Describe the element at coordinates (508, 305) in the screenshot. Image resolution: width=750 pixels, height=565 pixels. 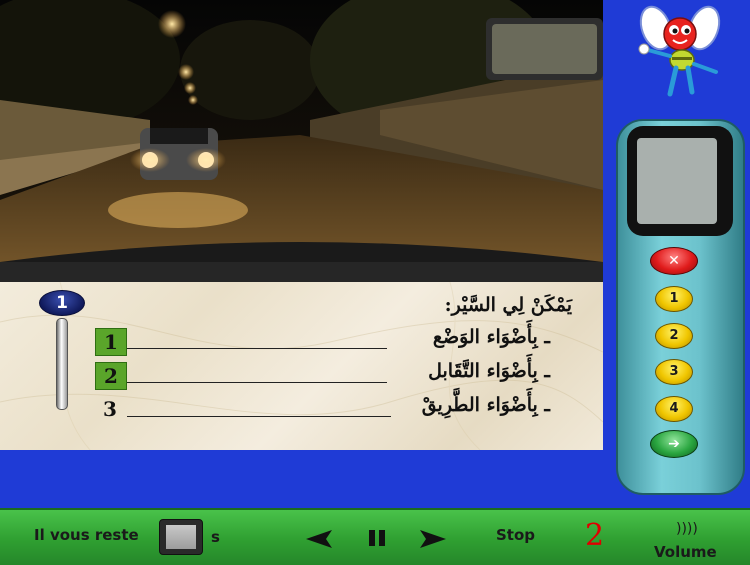
I see `question-prompt: يَمْكَنْ لِي السَّيْر:` at that location.